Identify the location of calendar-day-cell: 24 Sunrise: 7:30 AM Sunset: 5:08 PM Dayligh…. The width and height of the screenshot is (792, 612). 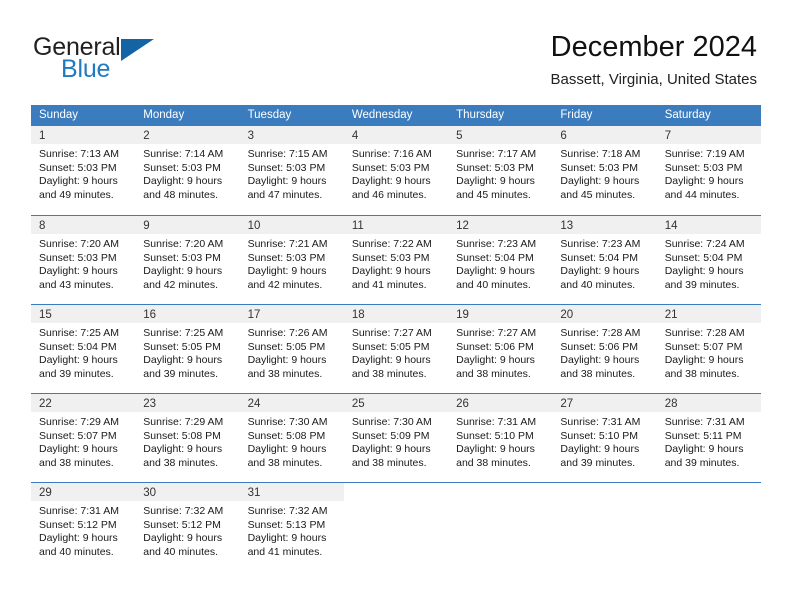
(291, 438).